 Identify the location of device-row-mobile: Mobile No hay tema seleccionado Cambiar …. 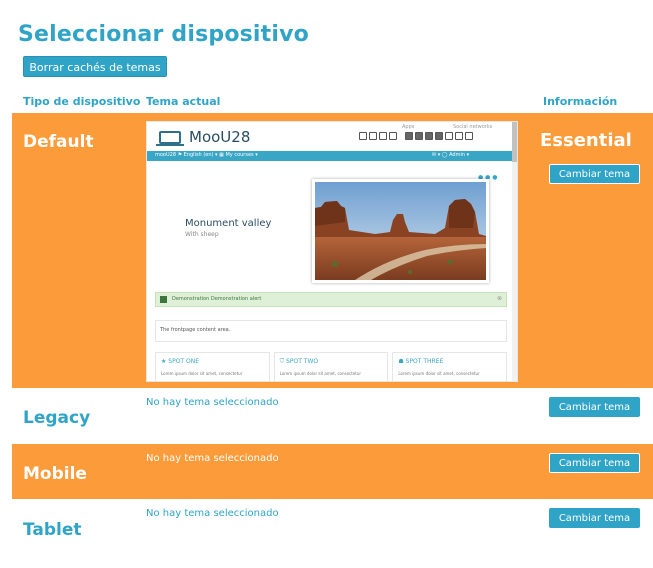
(332, 471).